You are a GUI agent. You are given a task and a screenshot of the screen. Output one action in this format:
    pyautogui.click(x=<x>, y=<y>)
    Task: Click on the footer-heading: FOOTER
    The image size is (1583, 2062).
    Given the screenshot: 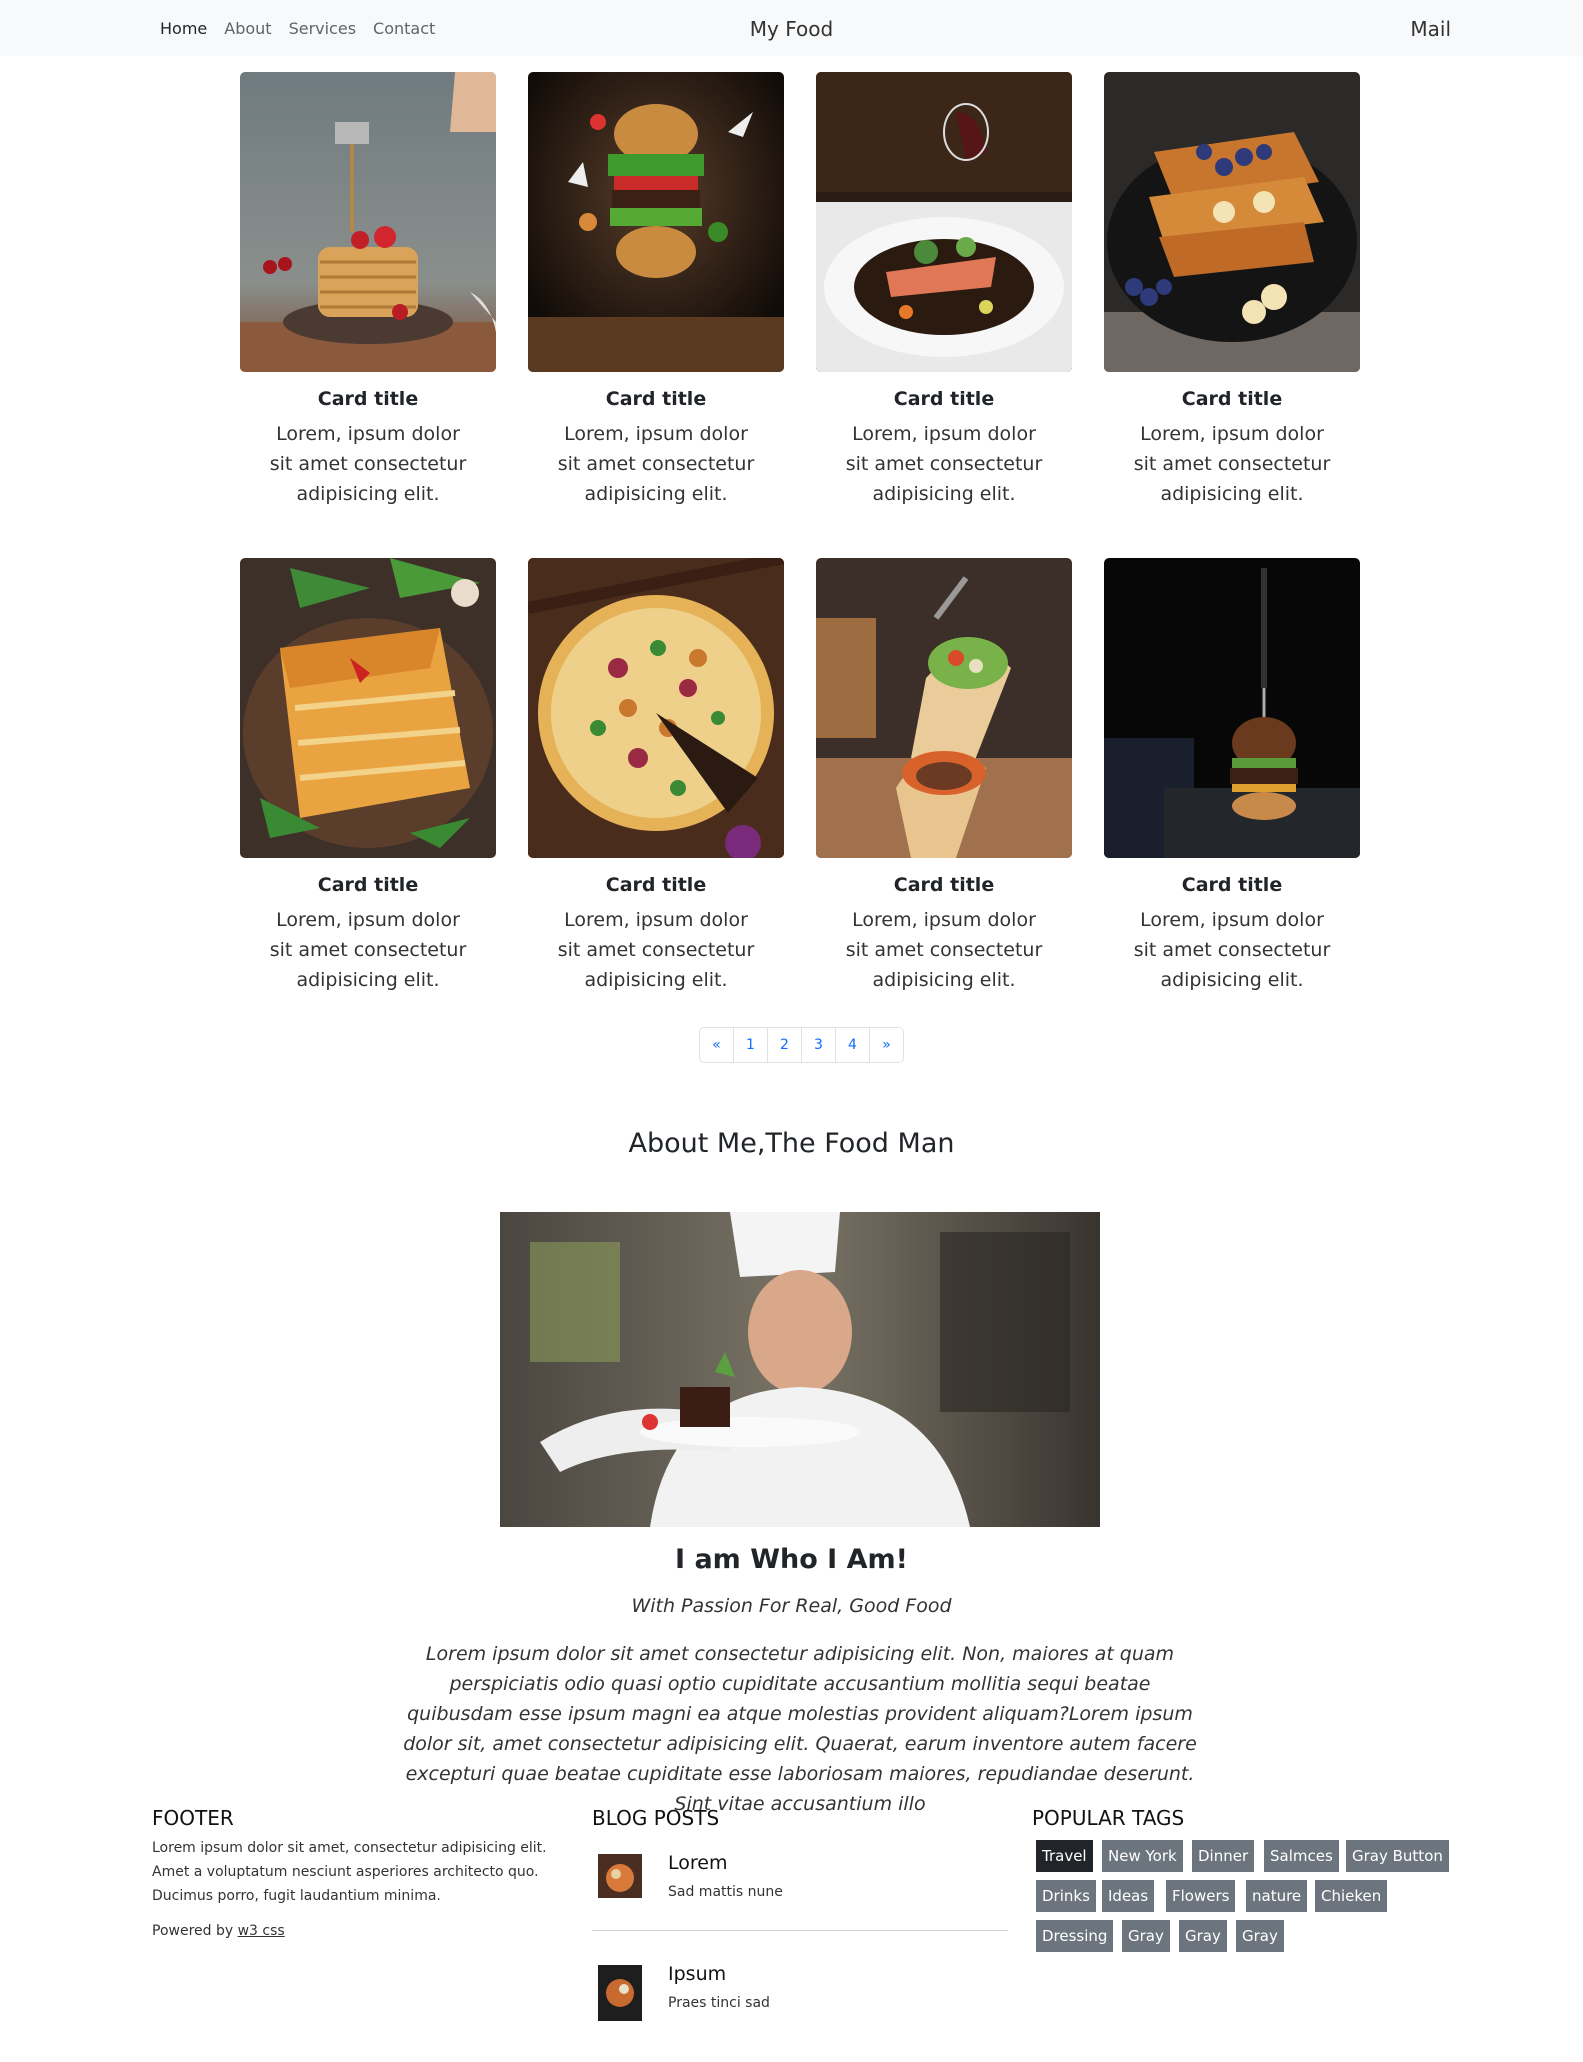 What is the action you would take?
    pyautogui.click(x=193, y=1818)
    